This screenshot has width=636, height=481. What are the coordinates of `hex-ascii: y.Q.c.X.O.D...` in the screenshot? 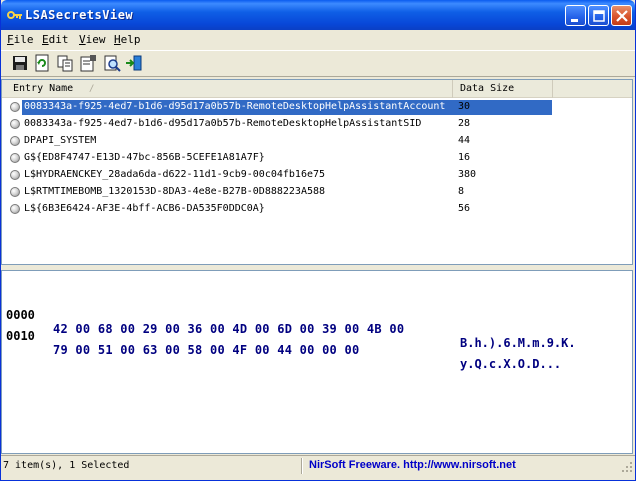 It's located at (511, 364).